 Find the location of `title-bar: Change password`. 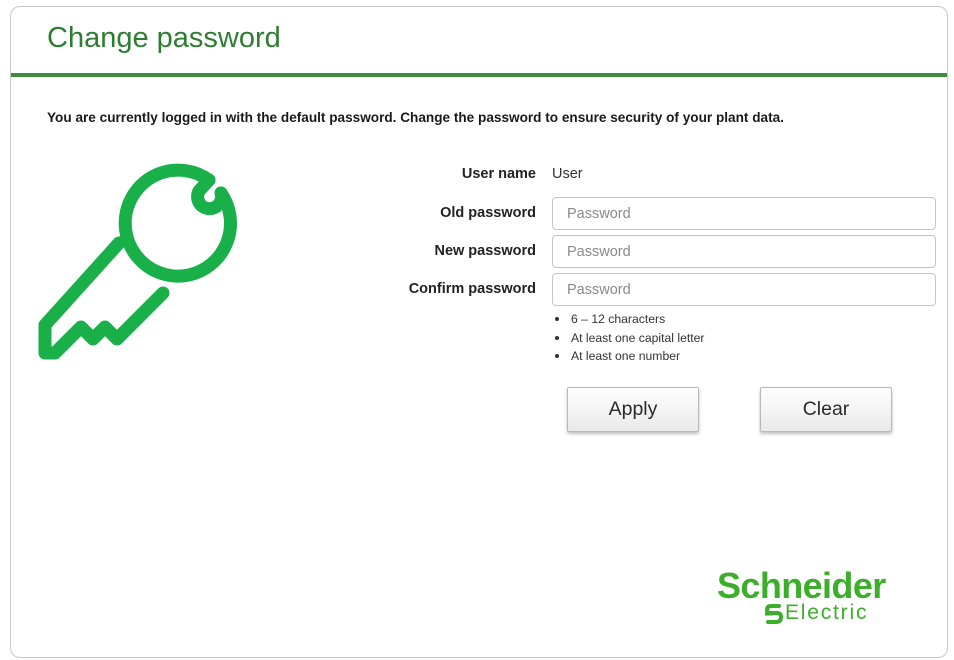

title-bar: Change password is located at coordinates (479, 42).